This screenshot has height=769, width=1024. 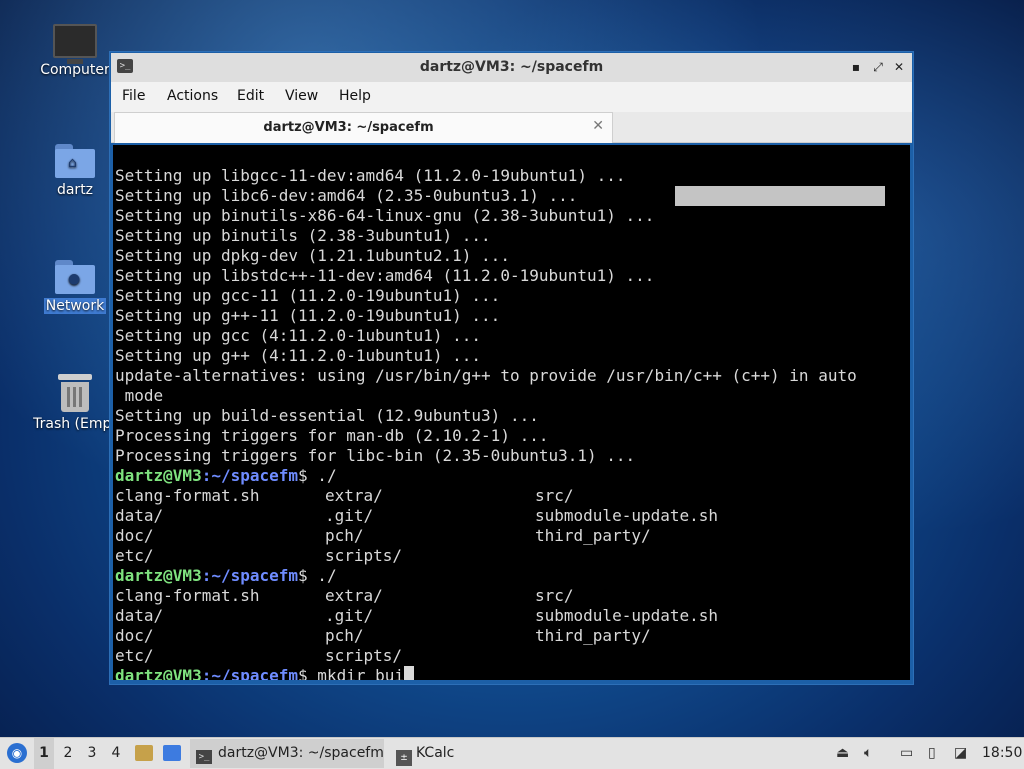 I want to click on computer-icon, so click(x=75, y=44).